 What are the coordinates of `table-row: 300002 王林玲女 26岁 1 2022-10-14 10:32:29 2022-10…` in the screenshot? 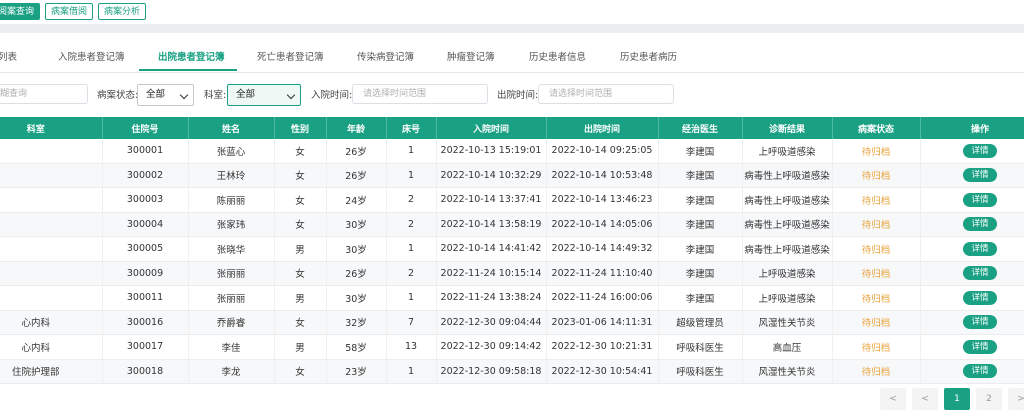 It's located at (512, 175).